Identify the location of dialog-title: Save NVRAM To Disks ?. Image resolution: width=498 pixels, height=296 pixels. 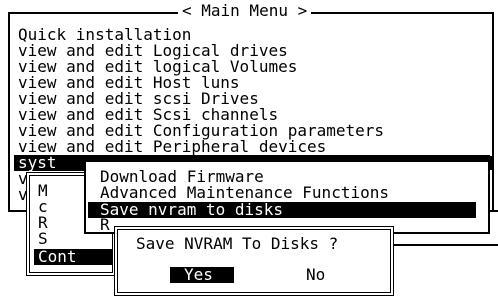
(237, 243).